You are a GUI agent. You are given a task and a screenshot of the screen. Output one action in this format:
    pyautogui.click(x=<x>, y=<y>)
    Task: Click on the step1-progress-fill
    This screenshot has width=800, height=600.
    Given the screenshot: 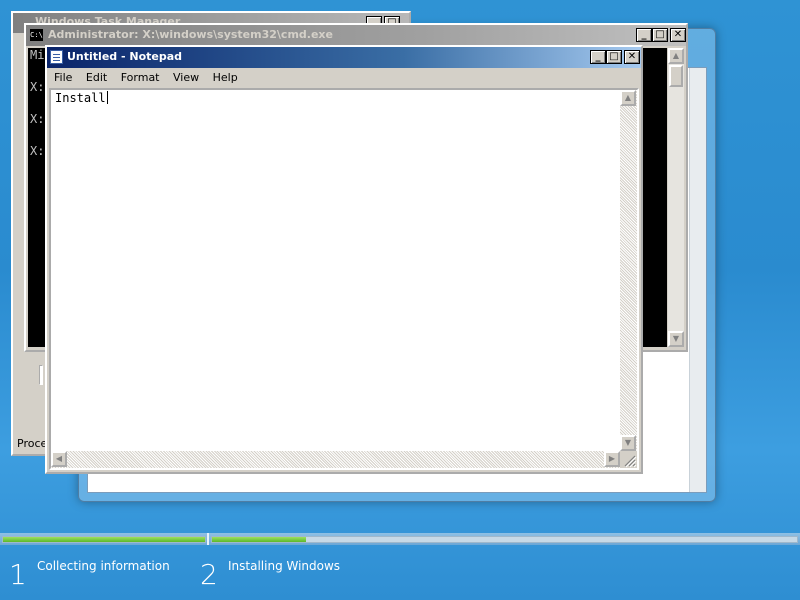 What is the action you would take?
    pyautogui.click(x=104, y=539)
    